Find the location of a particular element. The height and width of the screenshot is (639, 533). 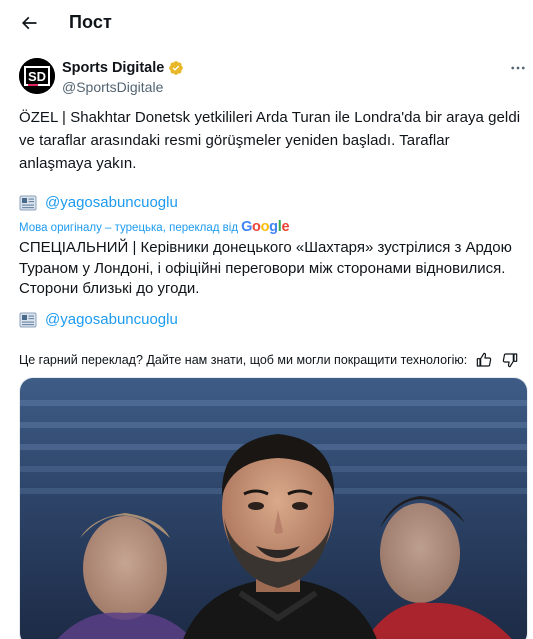

more-options-button is located at coordinates (518, 68).